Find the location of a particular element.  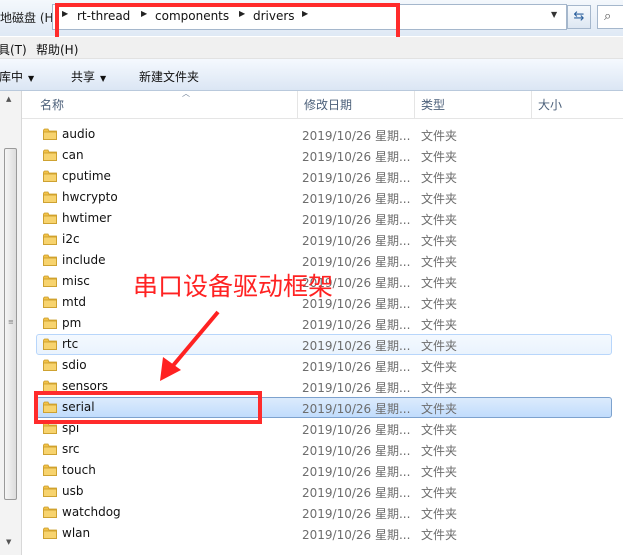

menu-help: 帮助(H) is located at coordinates (57, 49).